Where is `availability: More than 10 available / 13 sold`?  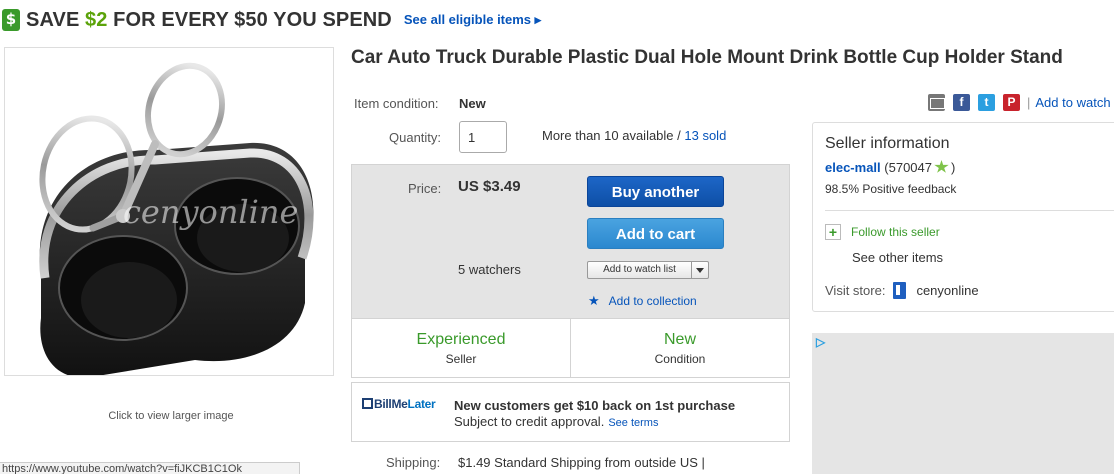
availability: More than 10 available / 13 sold is located at coordinates (634, 135).